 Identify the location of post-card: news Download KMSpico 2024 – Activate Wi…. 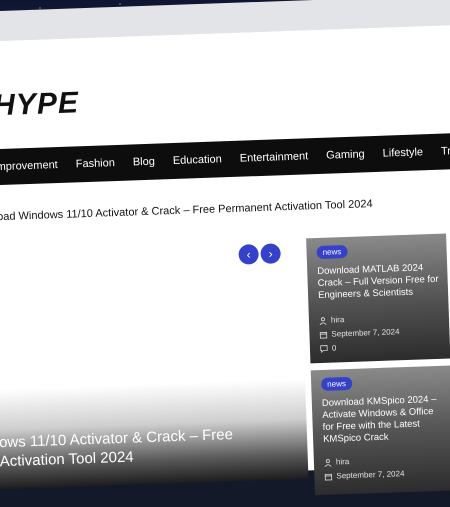
(380, 430).